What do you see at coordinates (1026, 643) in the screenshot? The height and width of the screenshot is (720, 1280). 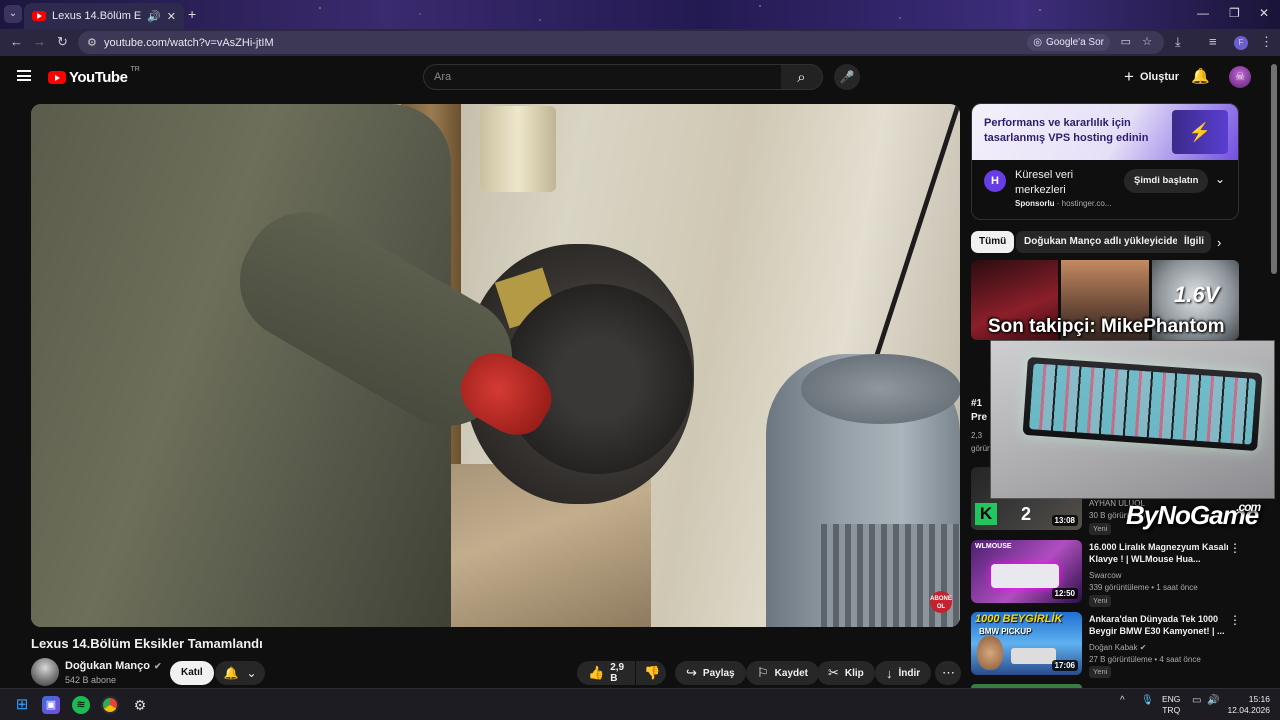 I see `video-thumbnail: 1000 BEYGİRLİK BMW PICKUP 17:06` at bounding box center [1026, 643].